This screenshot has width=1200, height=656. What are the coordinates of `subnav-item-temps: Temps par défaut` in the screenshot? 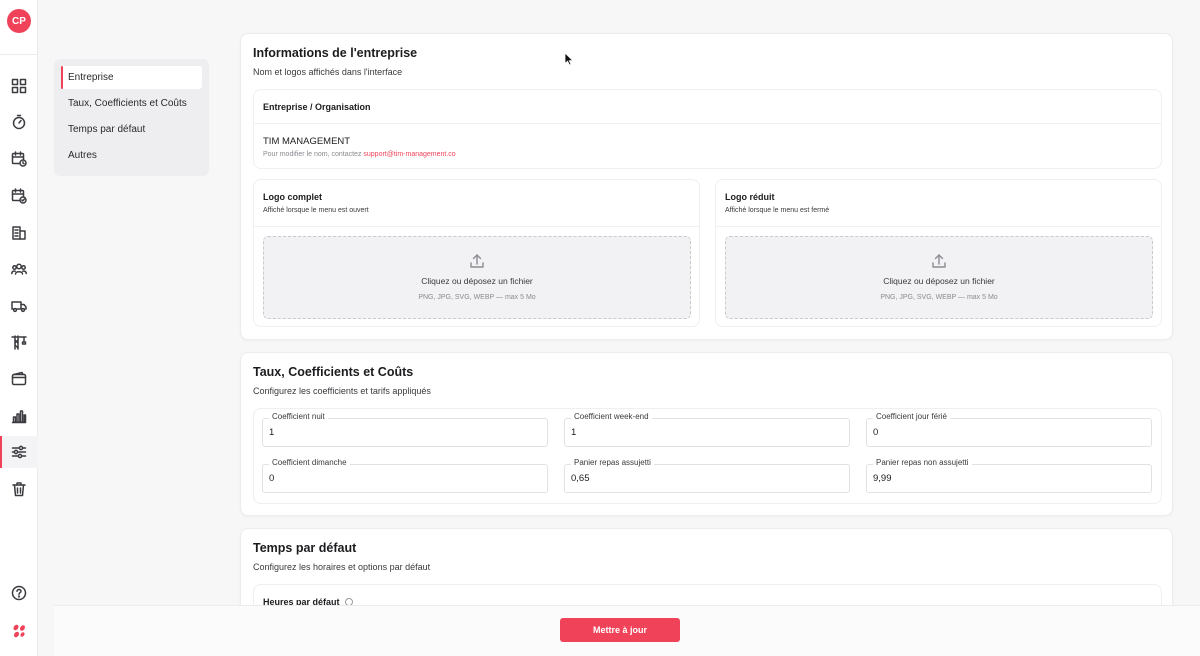 It's located at (131, 129).